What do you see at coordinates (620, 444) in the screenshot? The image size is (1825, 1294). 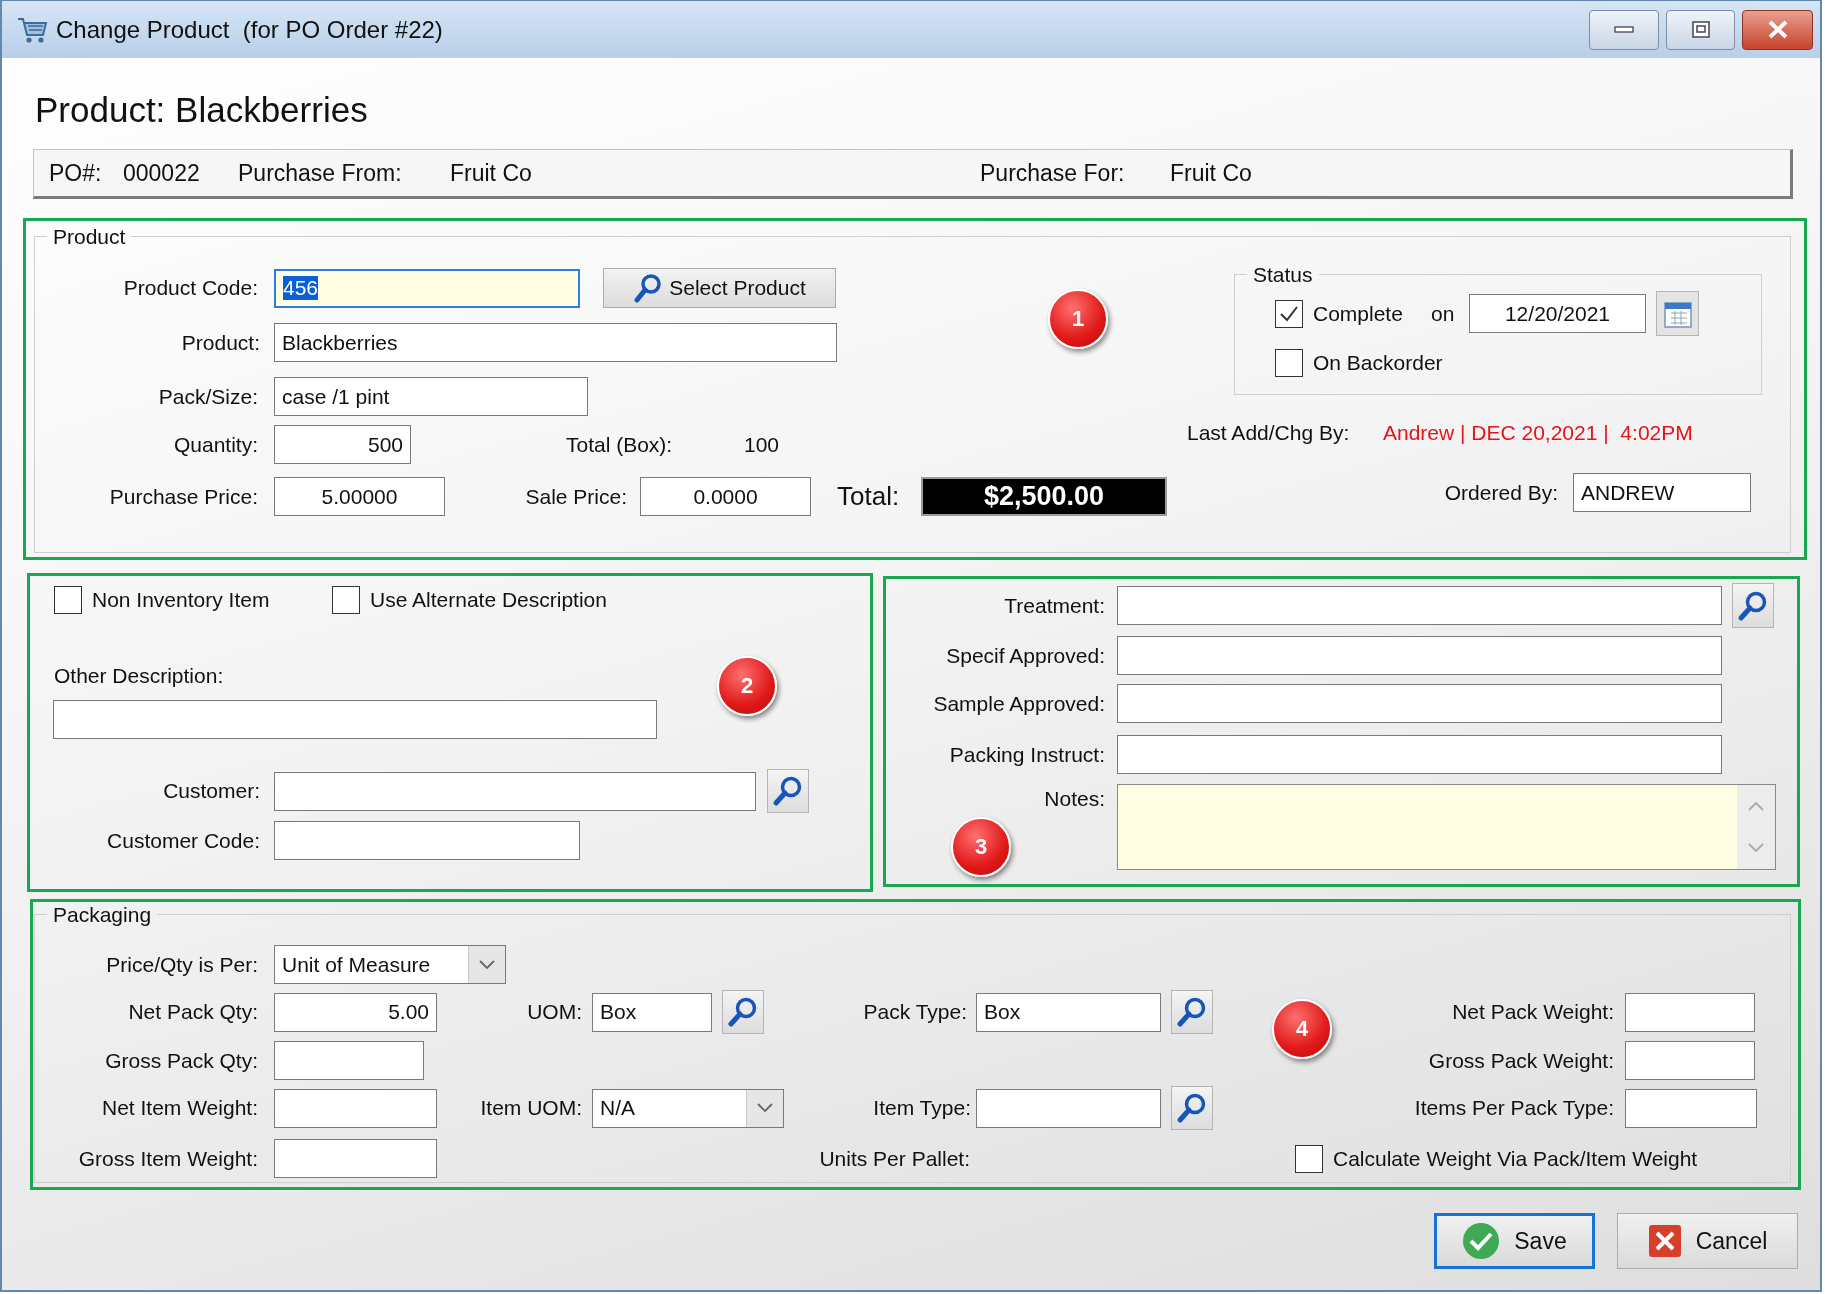 I see `field-label: Total (Box):` at bounding box center [620, 444].